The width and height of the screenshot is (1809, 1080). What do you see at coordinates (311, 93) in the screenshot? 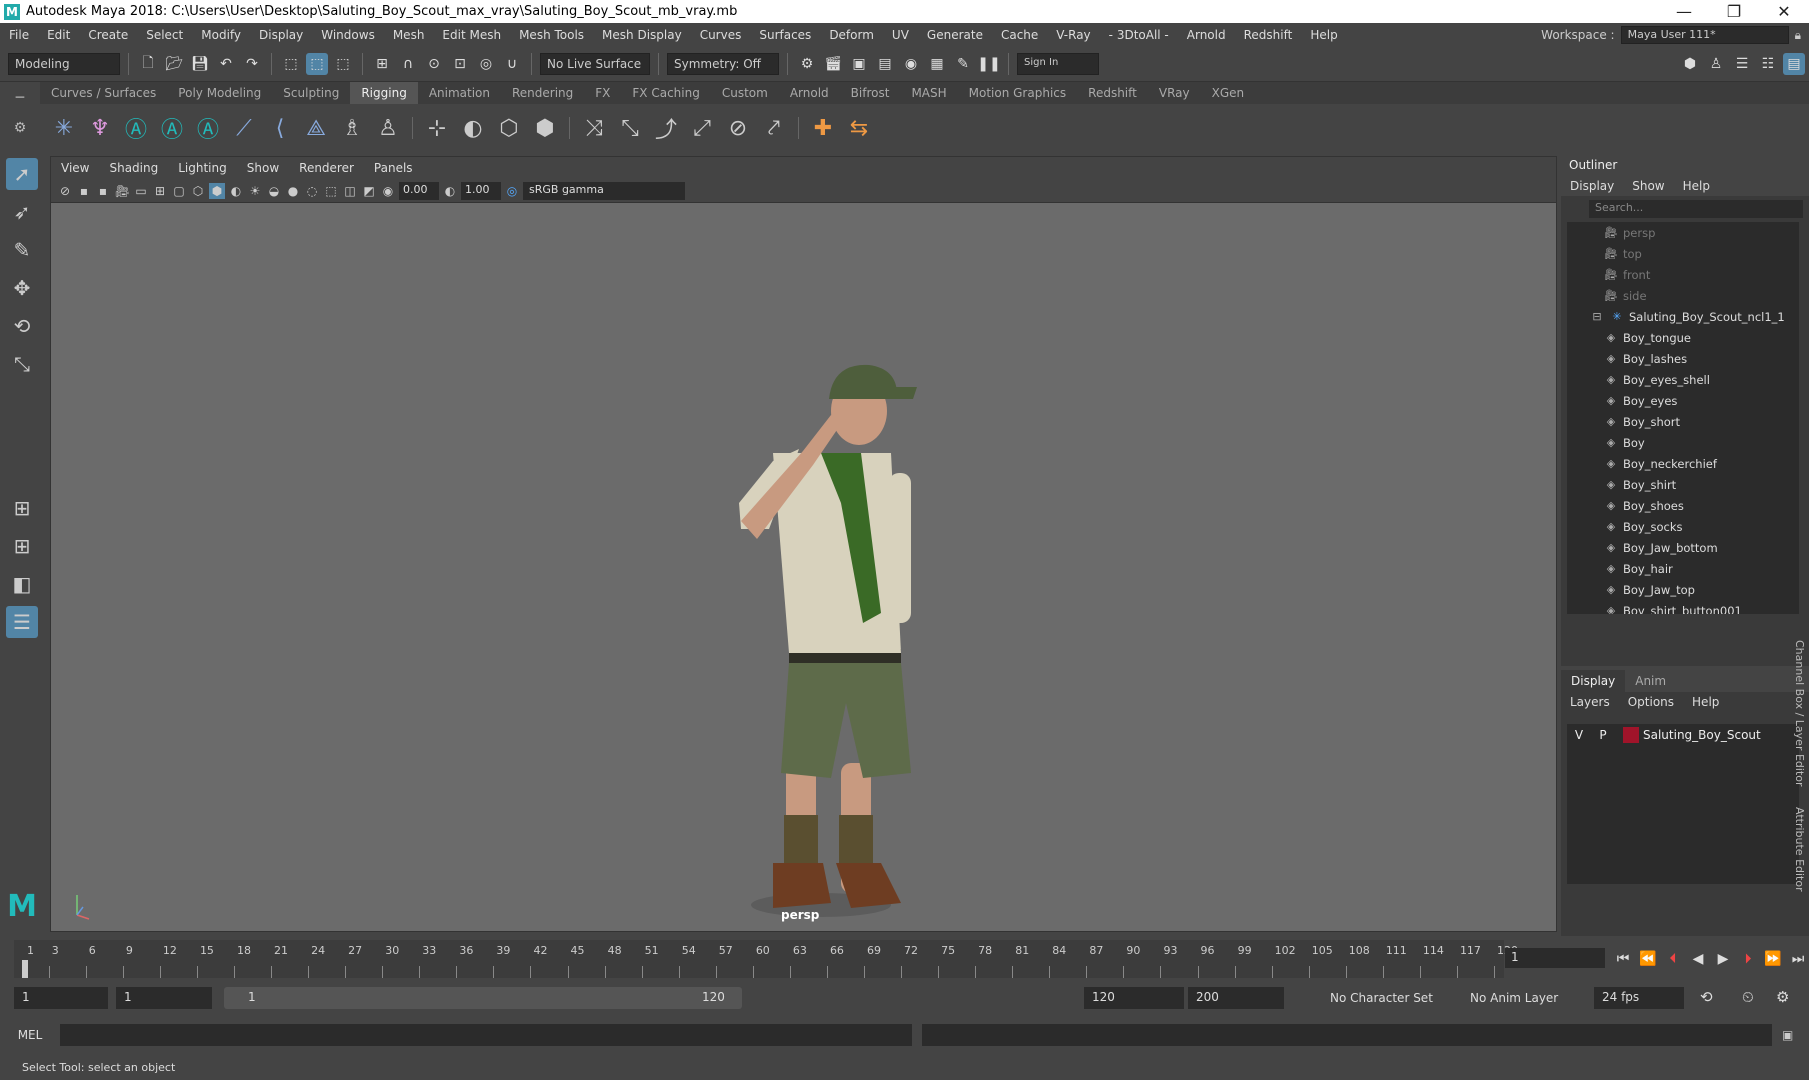
I see `shelf-tab-sculpting: Sculpting` at bounding box center [311, 93].